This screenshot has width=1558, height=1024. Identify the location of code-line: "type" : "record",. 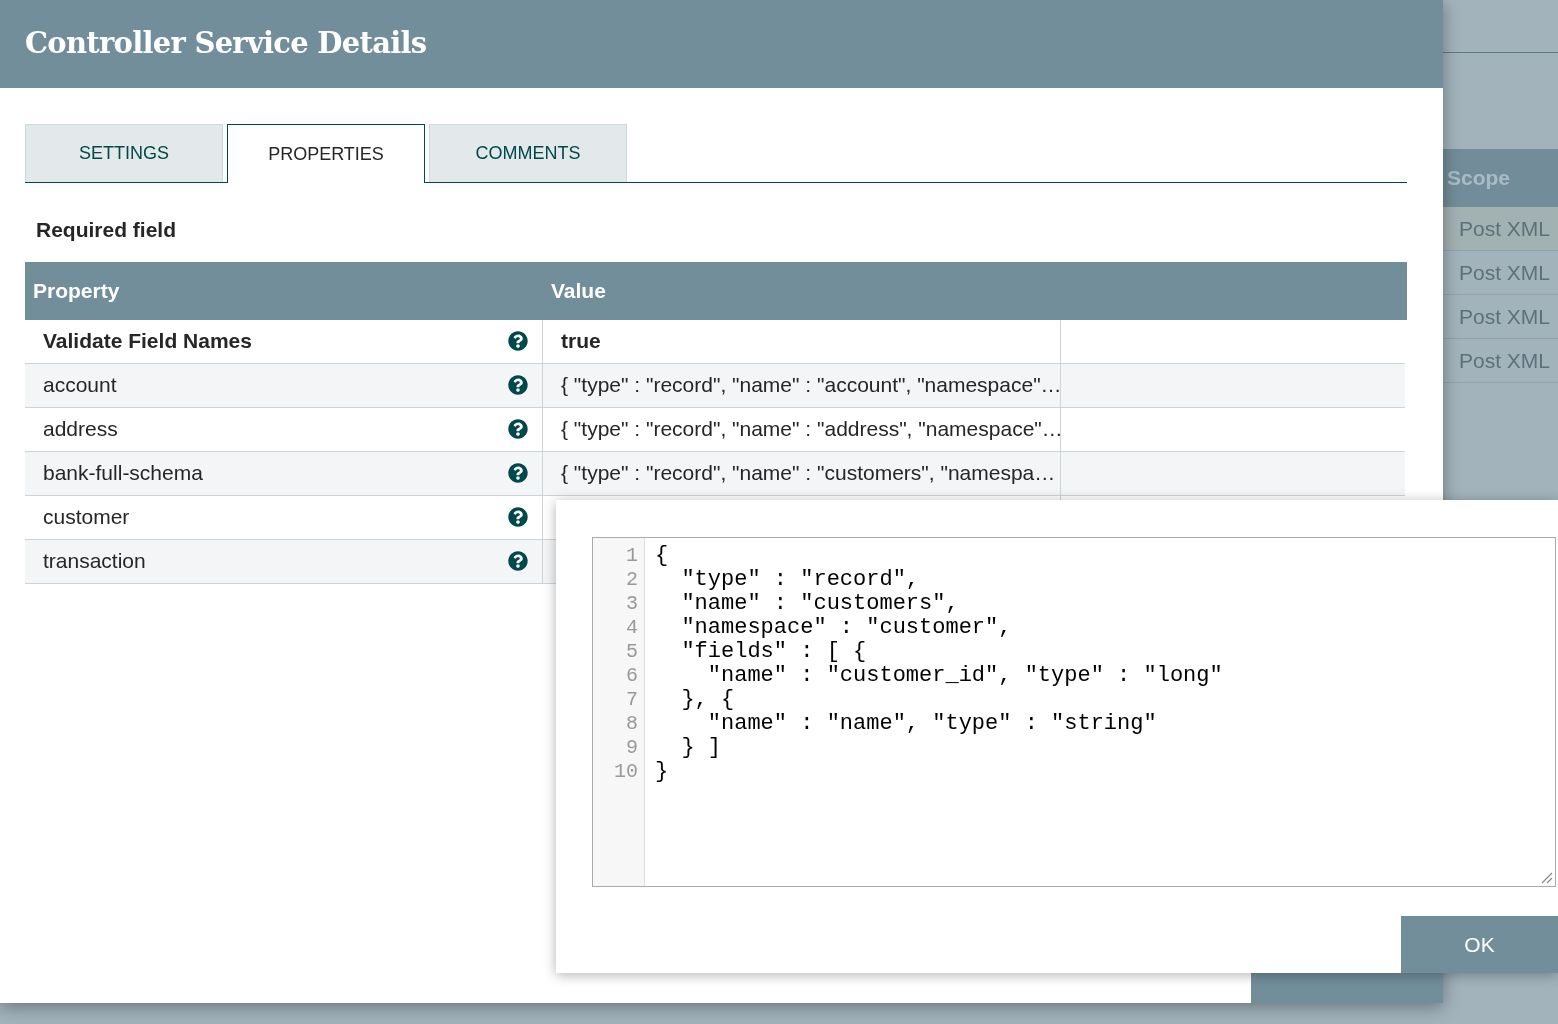
(800, 580).